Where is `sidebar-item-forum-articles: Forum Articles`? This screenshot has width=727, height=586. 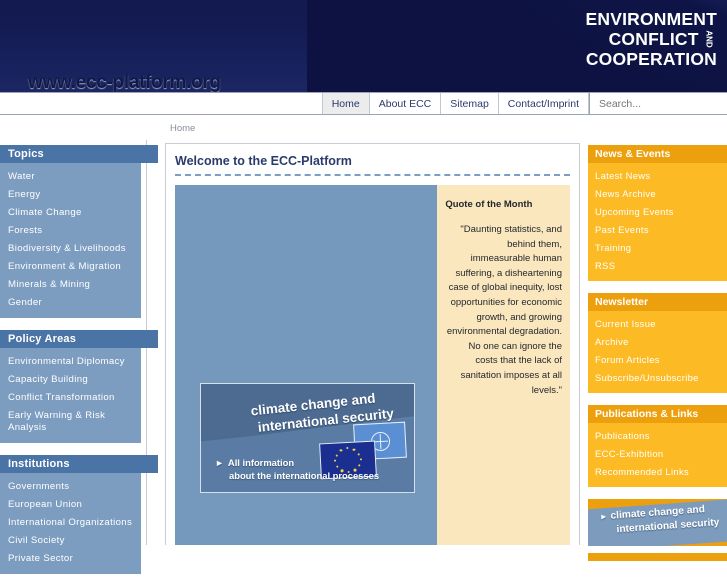 sidebar-item-forum-articles: Forum Articles is located at coordinates (657, 360).